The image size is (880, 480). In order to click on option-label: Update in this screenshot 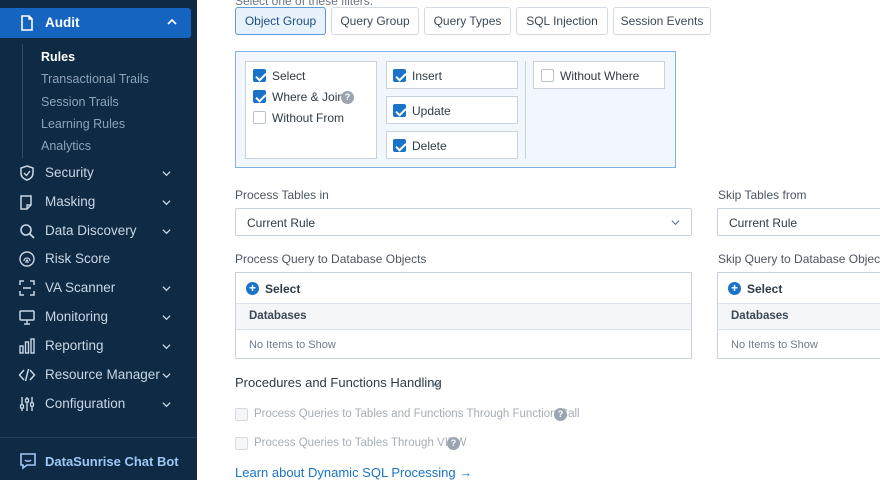, I will do `click(431, 111)`.